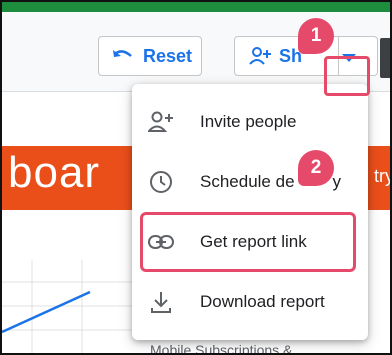 The height and width of the screenshot is (355, 392). I want to click on menu-item-download-report: Download report, so click(250, 302).